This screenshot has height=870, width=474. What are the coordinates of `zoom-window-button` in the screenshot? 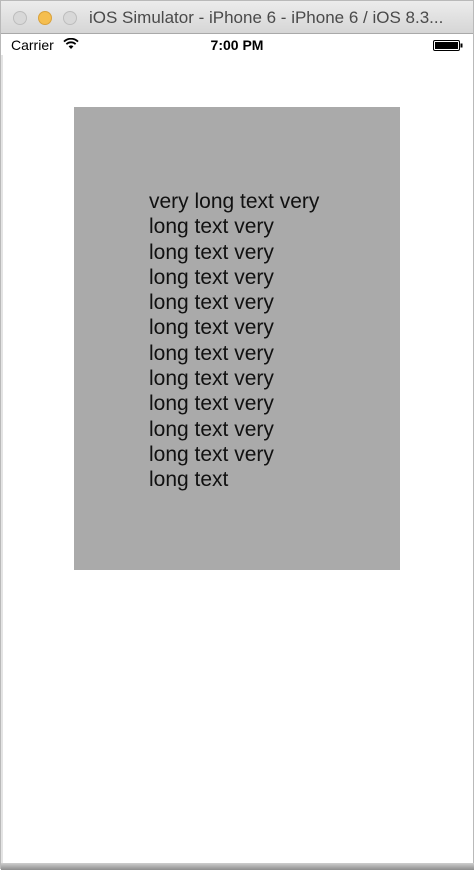 It's located at (70, 18).